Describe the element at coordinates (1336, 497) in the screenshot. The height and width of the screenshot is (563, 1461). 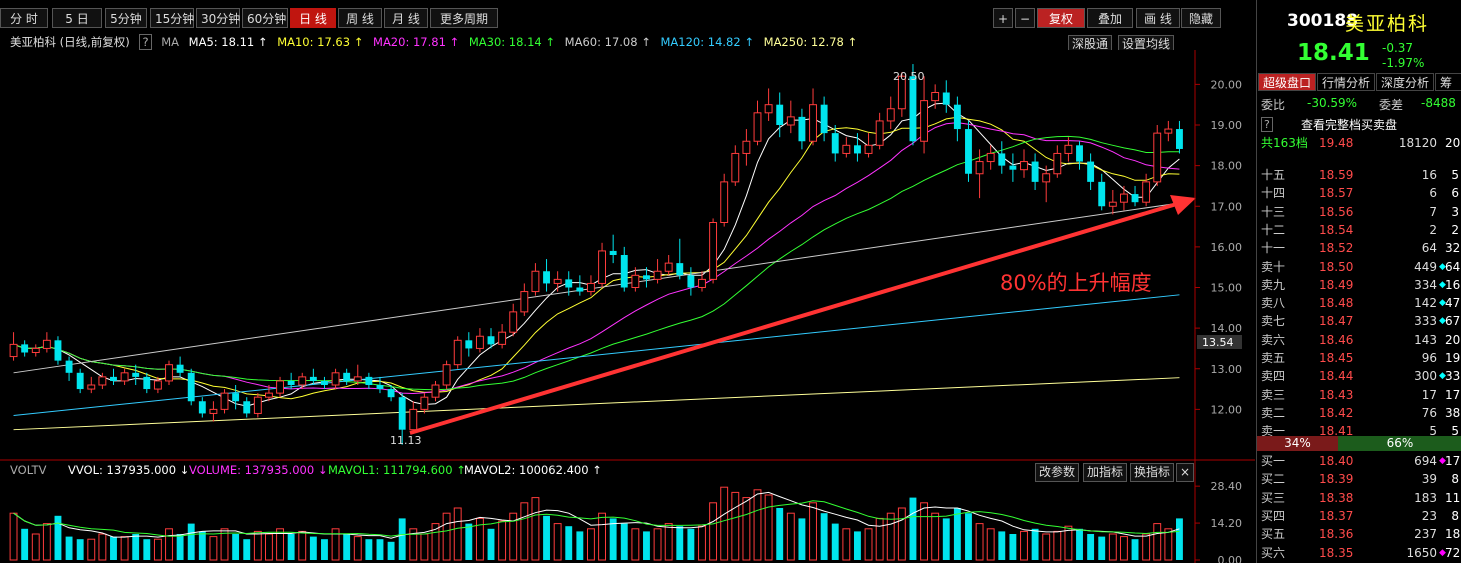
I see `buy-price: 18.38` at that location.